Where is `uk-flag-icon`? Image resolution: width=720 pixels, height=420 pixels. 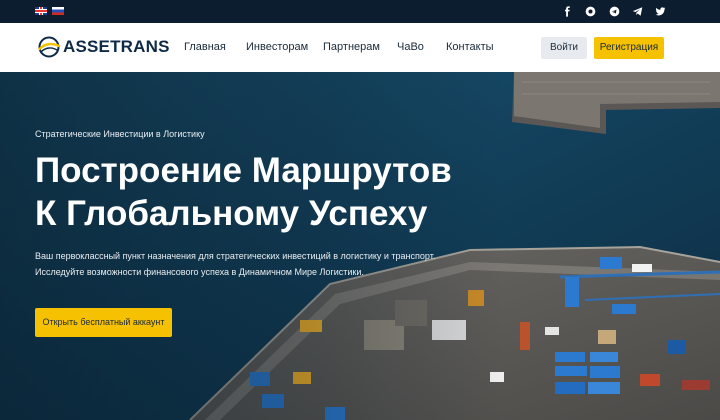 uk-flag-icon is located at coordinates (41, 11).